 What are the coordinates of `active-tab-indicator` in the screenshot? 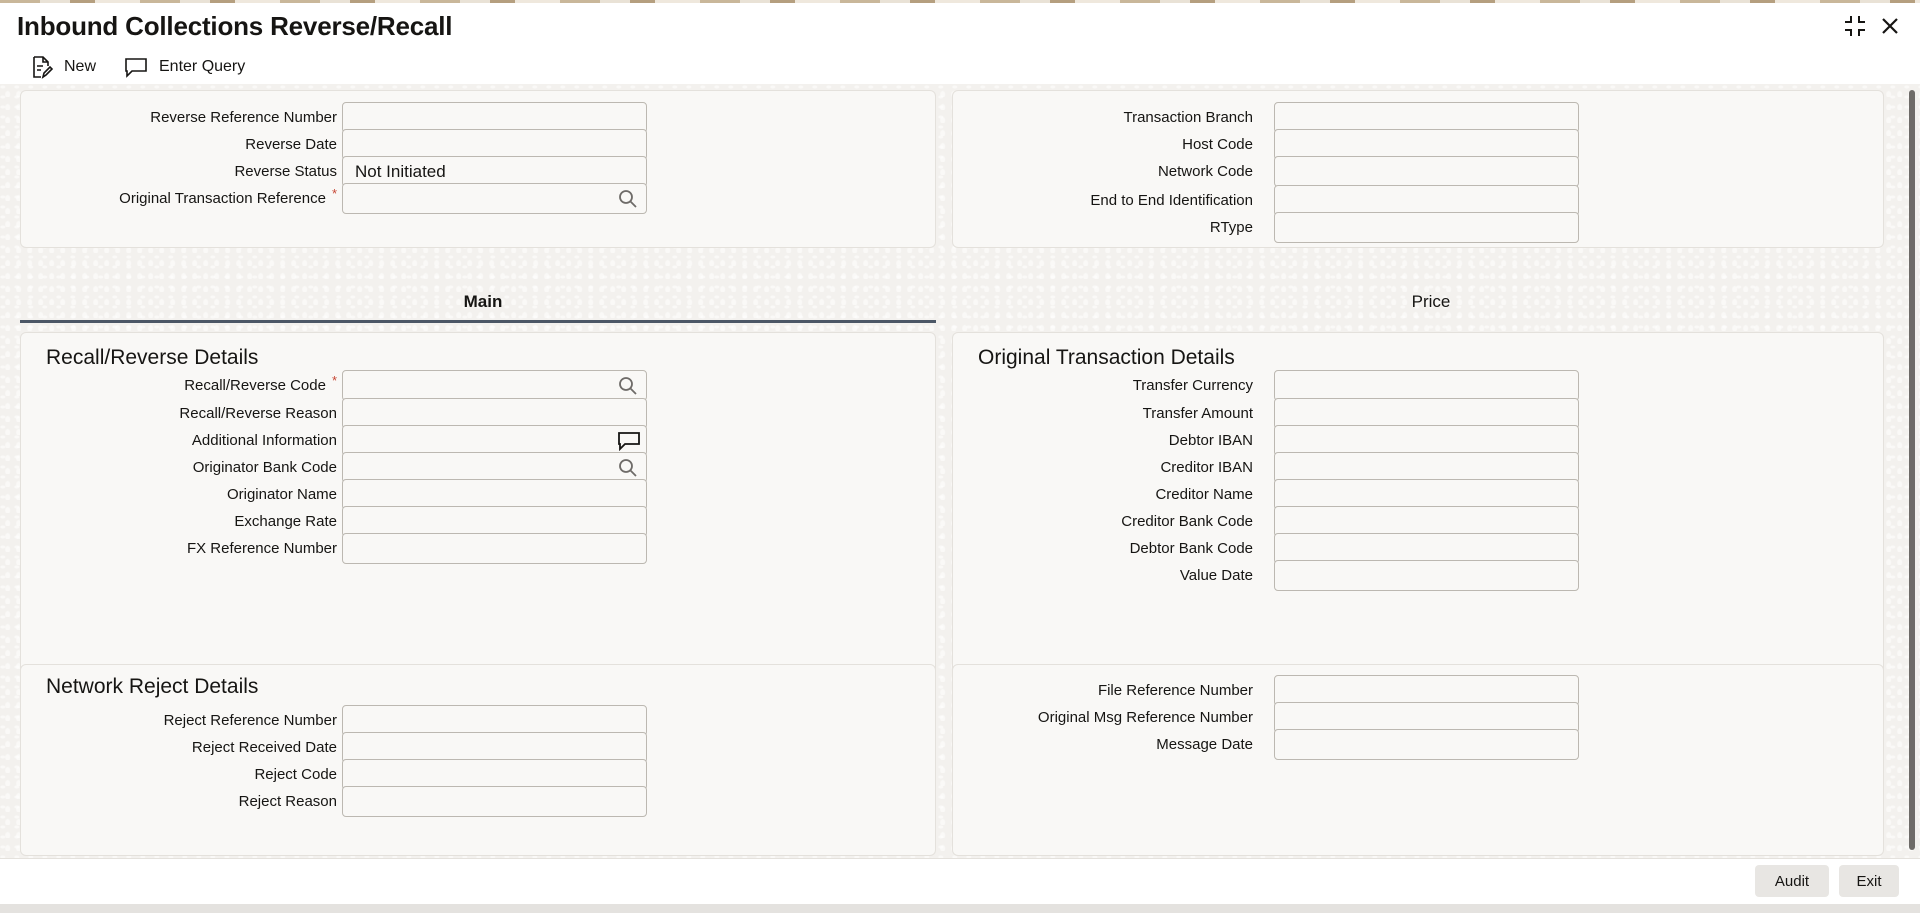 It's located at (478, 321).